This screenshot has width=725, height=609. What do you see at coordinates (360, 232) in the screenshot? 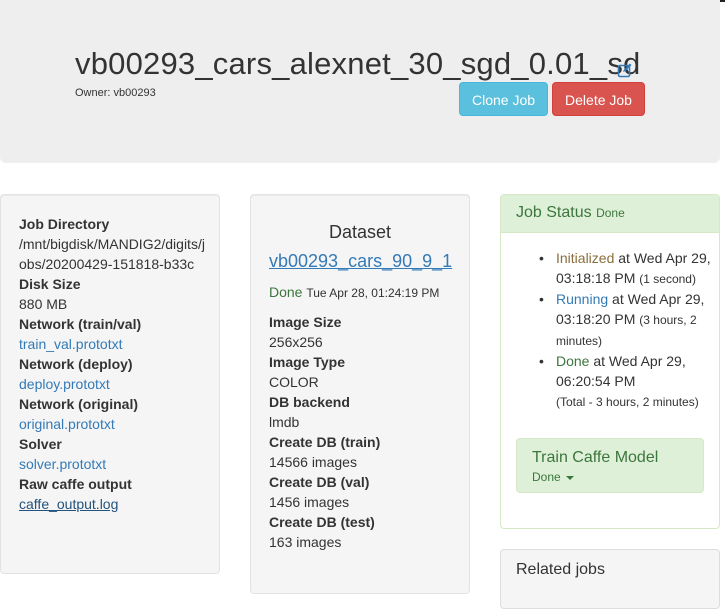
I see `dataset-heading: Dataset` at bounding box center [360, 232].